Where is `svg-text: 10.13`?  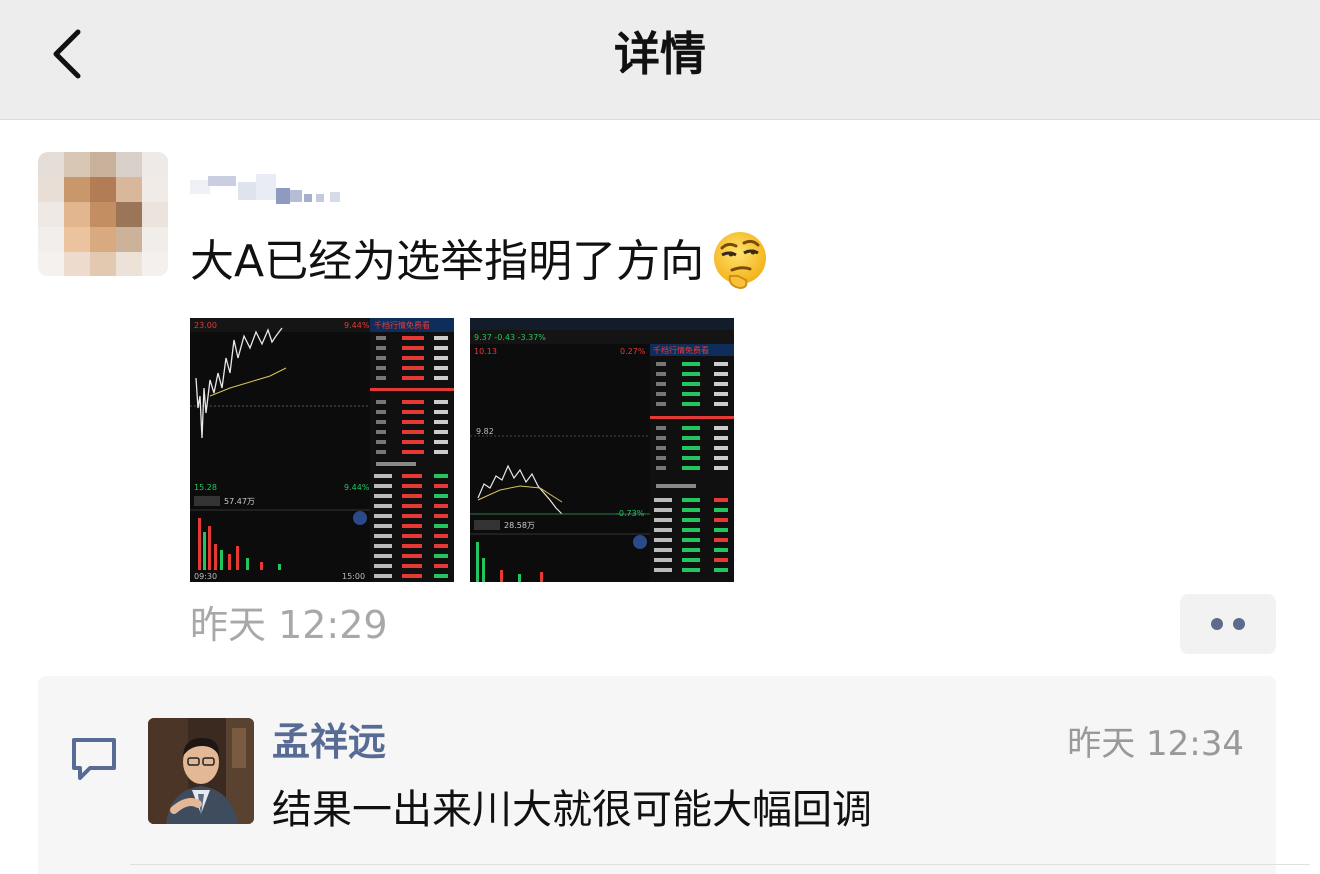
svg-text: 10.13 is located at coordinates (485, 351).